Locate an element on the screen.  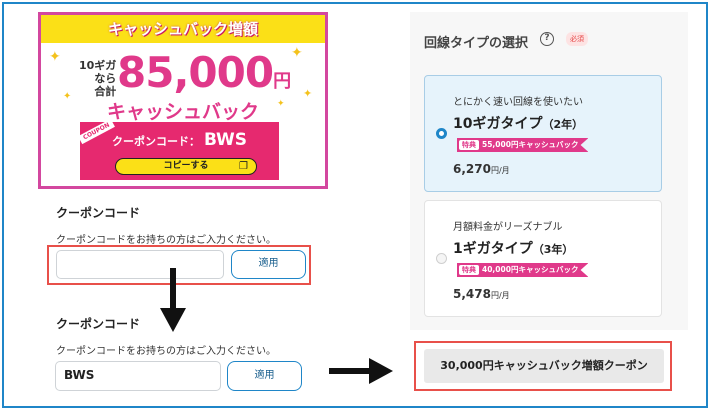
plan-name: 1ギガタイプ（3年） is located at coordinates (513, 248).